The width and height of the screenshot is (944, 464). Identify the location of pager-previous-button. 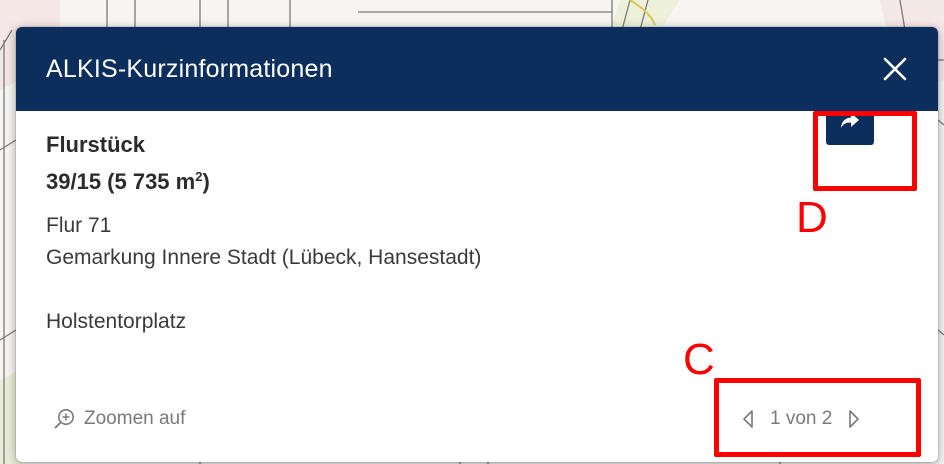
(748, 419).